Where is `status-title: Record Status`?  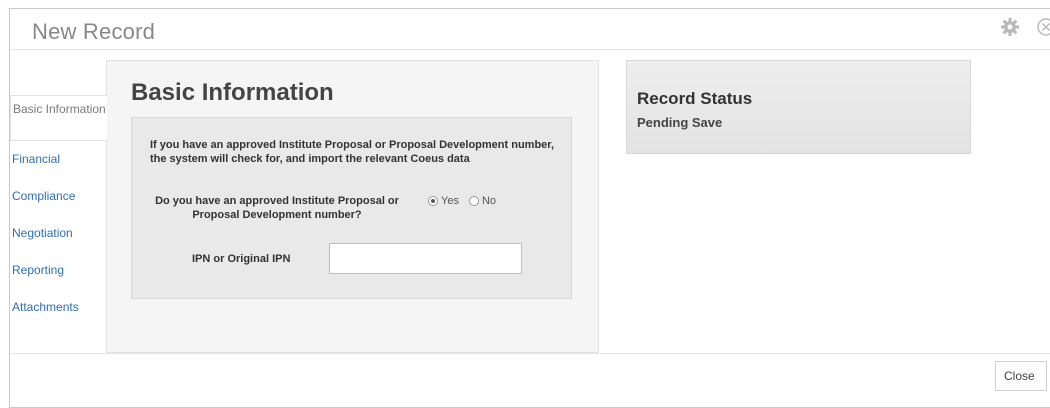 status-title: Record Status is located at coordinates (695, 98).